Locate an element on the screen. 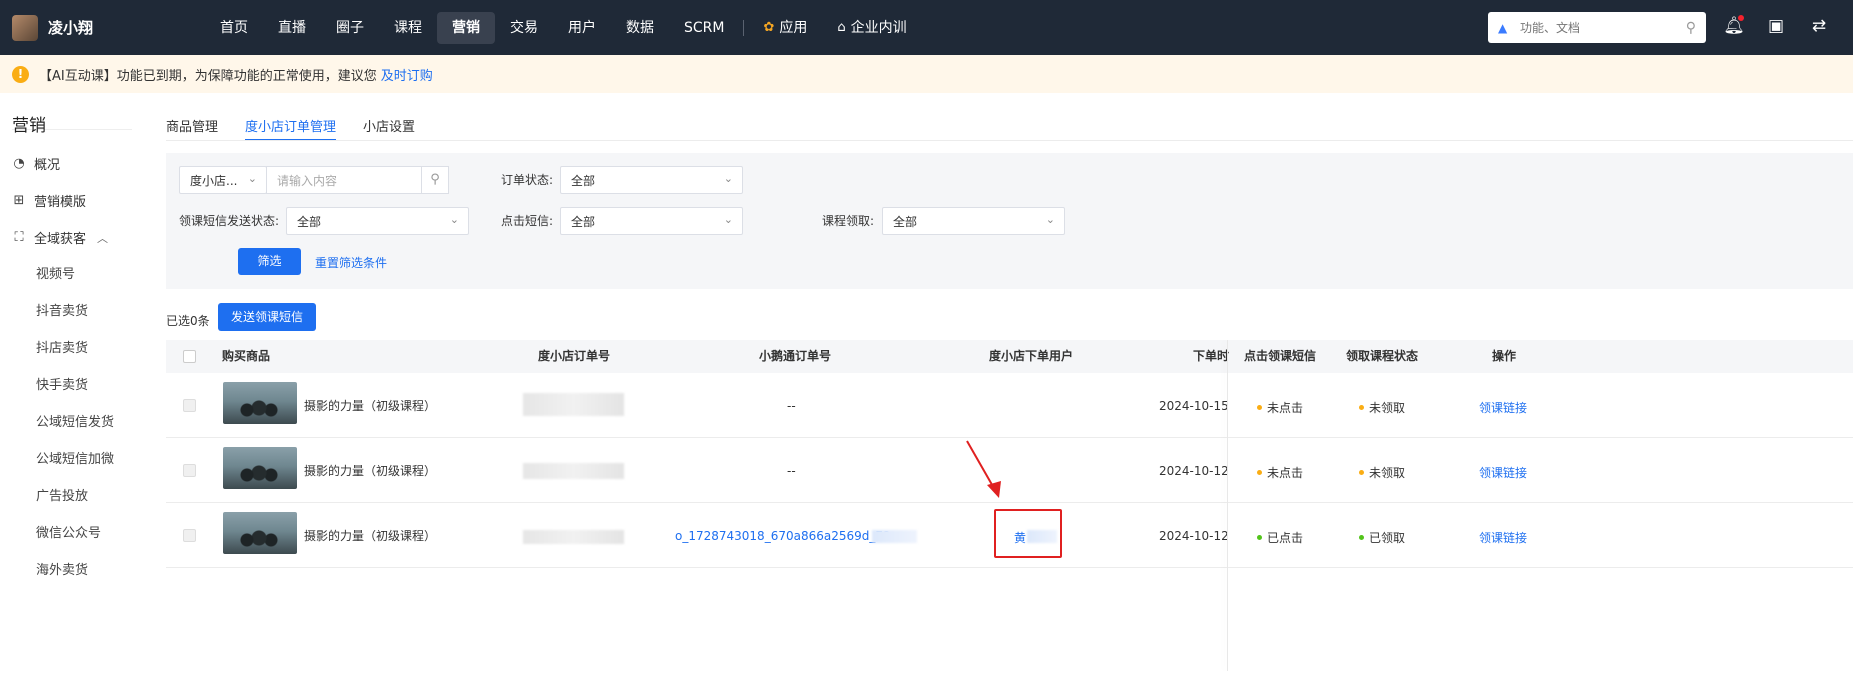  nav-item-apps: ✿ 应用 is located at coordinates (785, 28).